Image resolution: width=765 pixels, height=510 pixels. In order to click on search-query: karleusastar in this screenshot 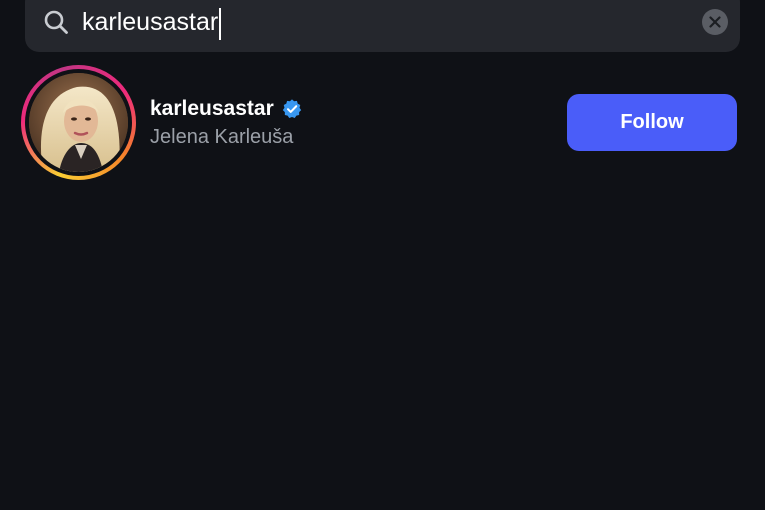, I will do `click(150, 22)`.